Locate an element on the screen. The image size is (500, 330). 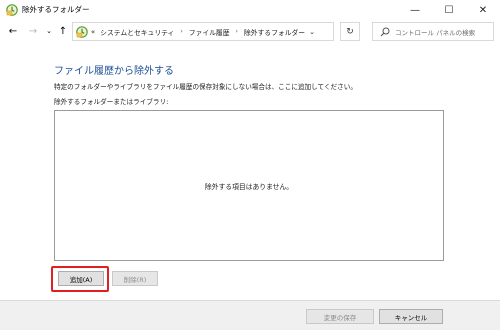
breadcrumb-overflow: « is located at coordinates (93, 32).